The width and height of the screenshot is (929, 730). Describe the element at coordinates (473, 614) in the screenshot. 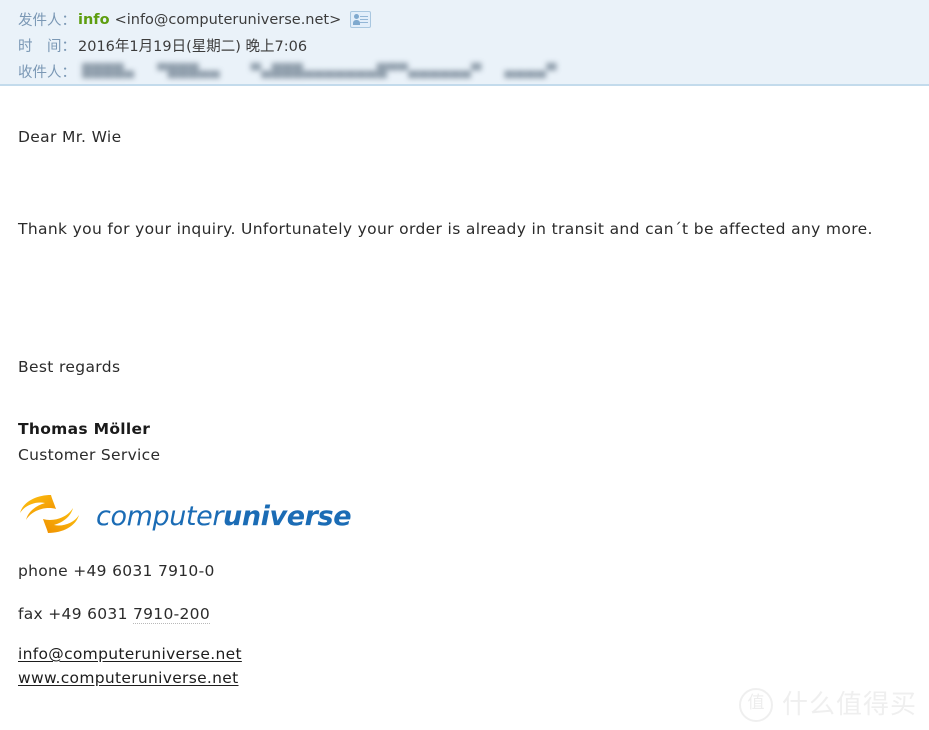

I see `fax-line: fax +49 6031 7910-200` at that location.